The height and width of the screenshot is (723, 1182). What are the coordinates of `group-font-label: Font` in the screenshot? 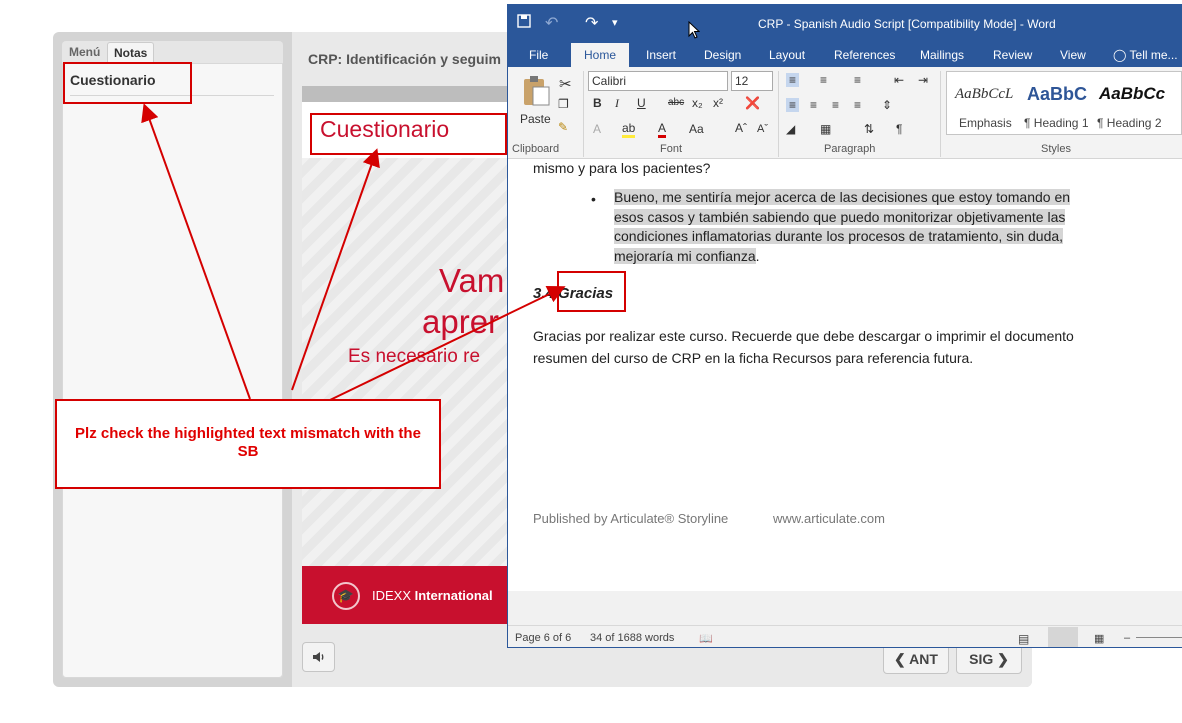 It's located at (671, 149).